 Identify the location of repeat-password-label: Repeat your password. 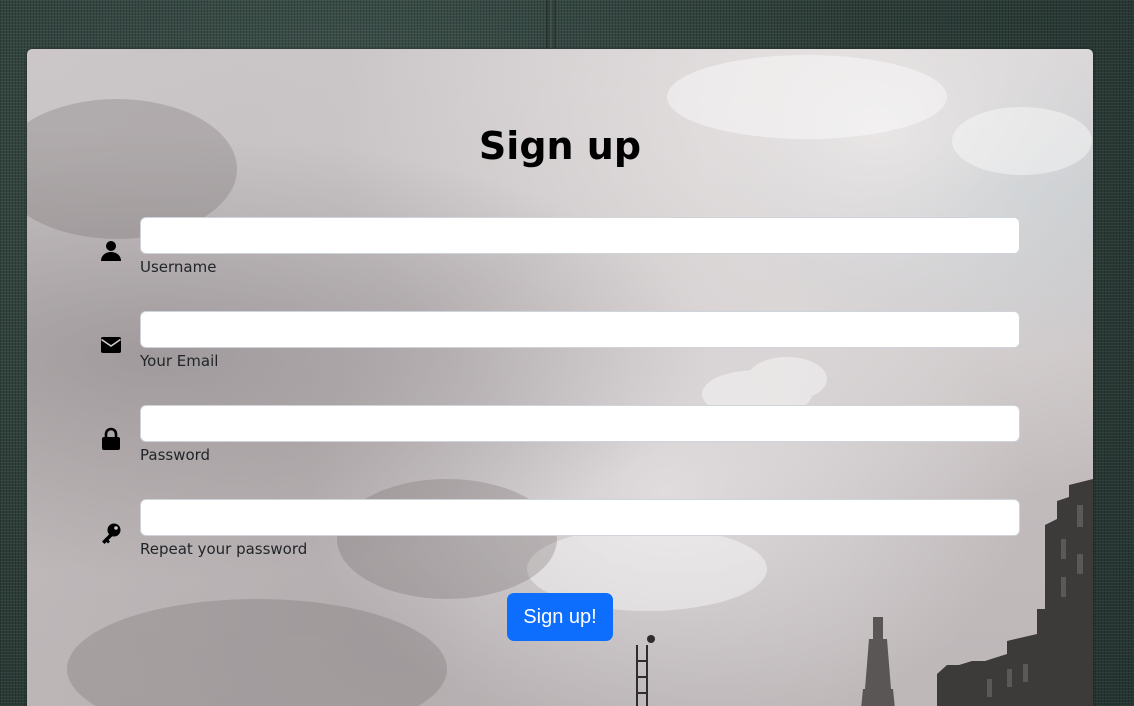
(224, 549).